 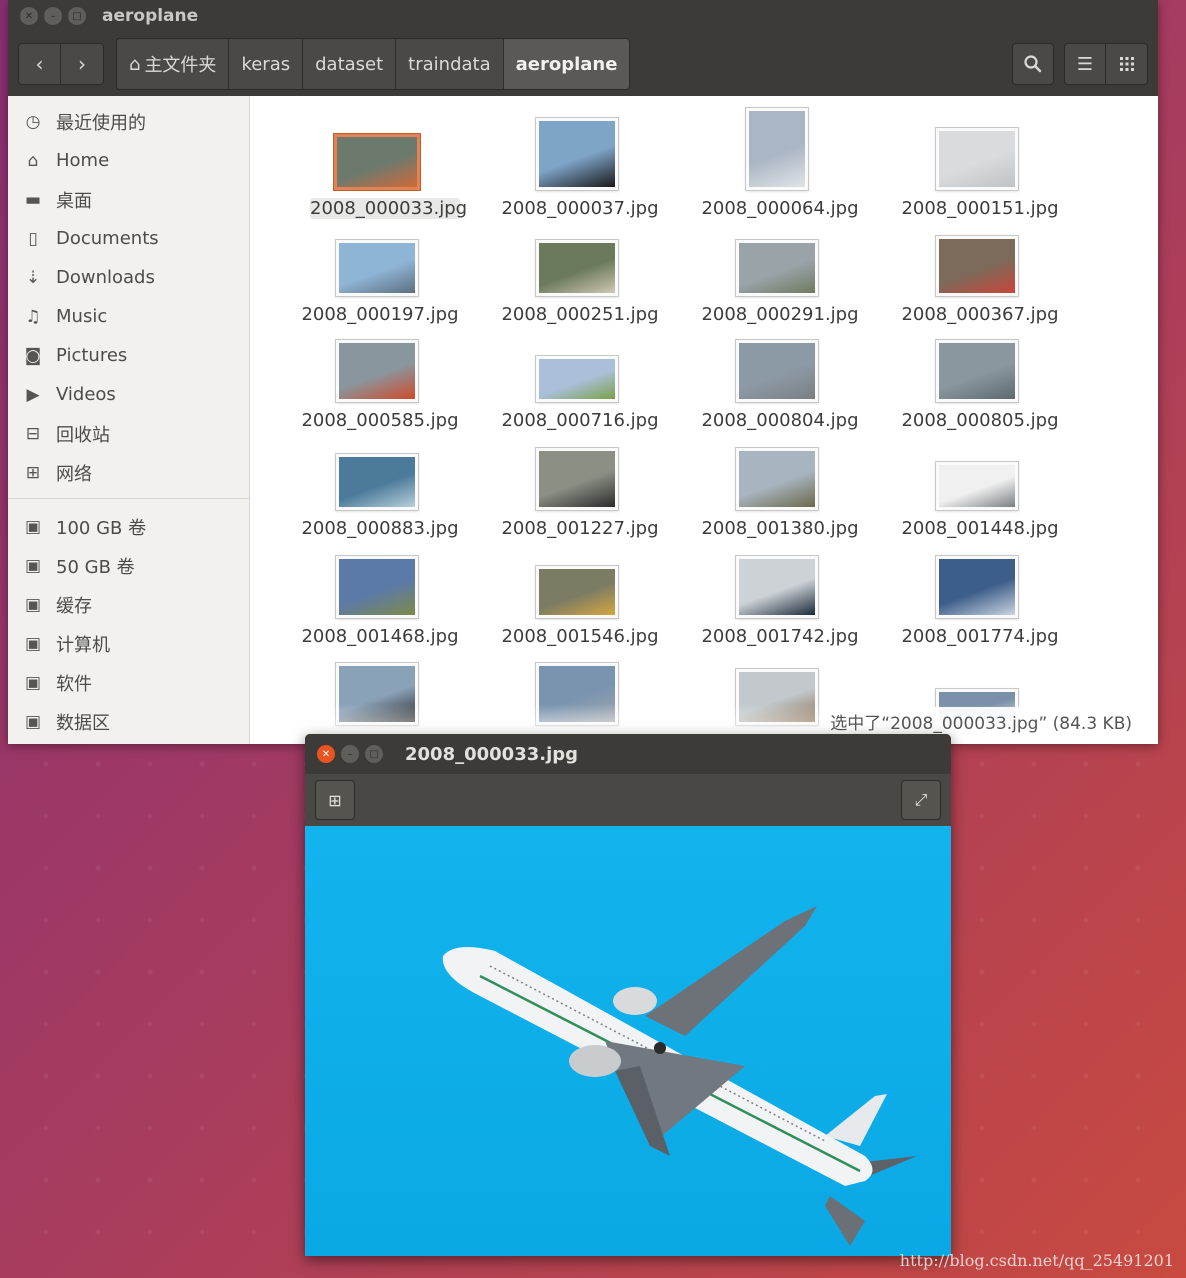 I want to click on selection-status: 选中了“2008_000033.jpg” (84.3 KB), so click(x=981, y=721).